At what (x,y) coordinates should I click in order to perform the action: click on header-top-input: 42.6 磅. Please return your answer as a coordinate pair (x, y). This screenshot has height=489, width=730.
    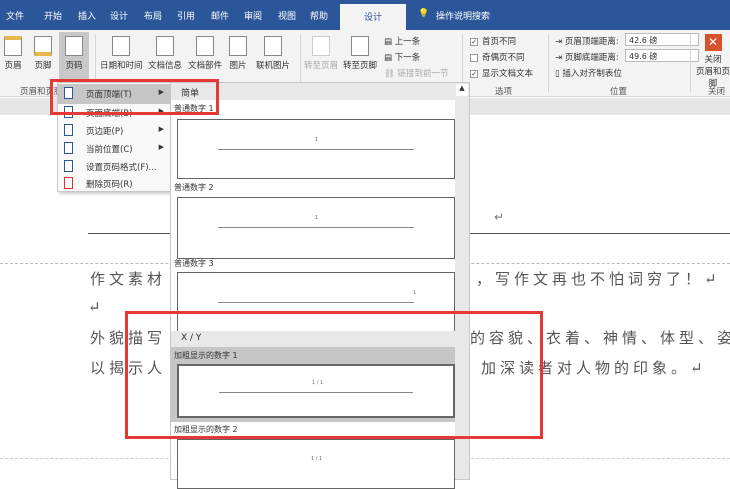
    Looking at the image, I should click on (662, 39).